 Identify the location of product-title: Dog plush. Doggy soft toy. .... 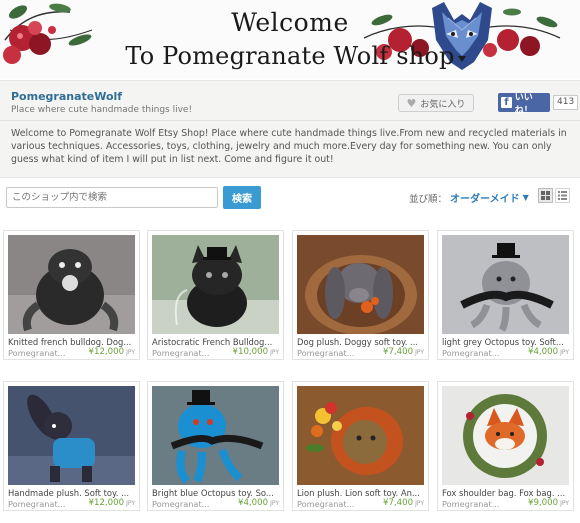
(361, 342).